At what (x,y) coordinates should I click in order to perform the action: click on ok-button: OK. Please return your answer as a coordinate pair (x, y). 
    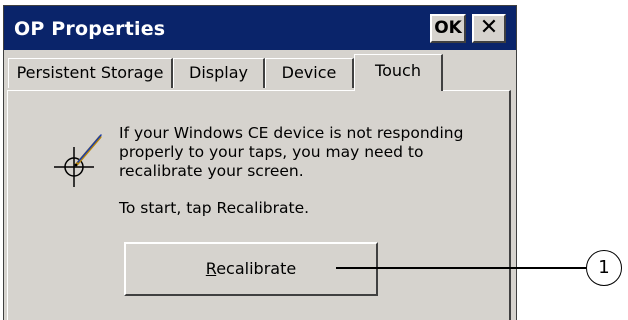
    Looking at the image, I should click on (448, 28).